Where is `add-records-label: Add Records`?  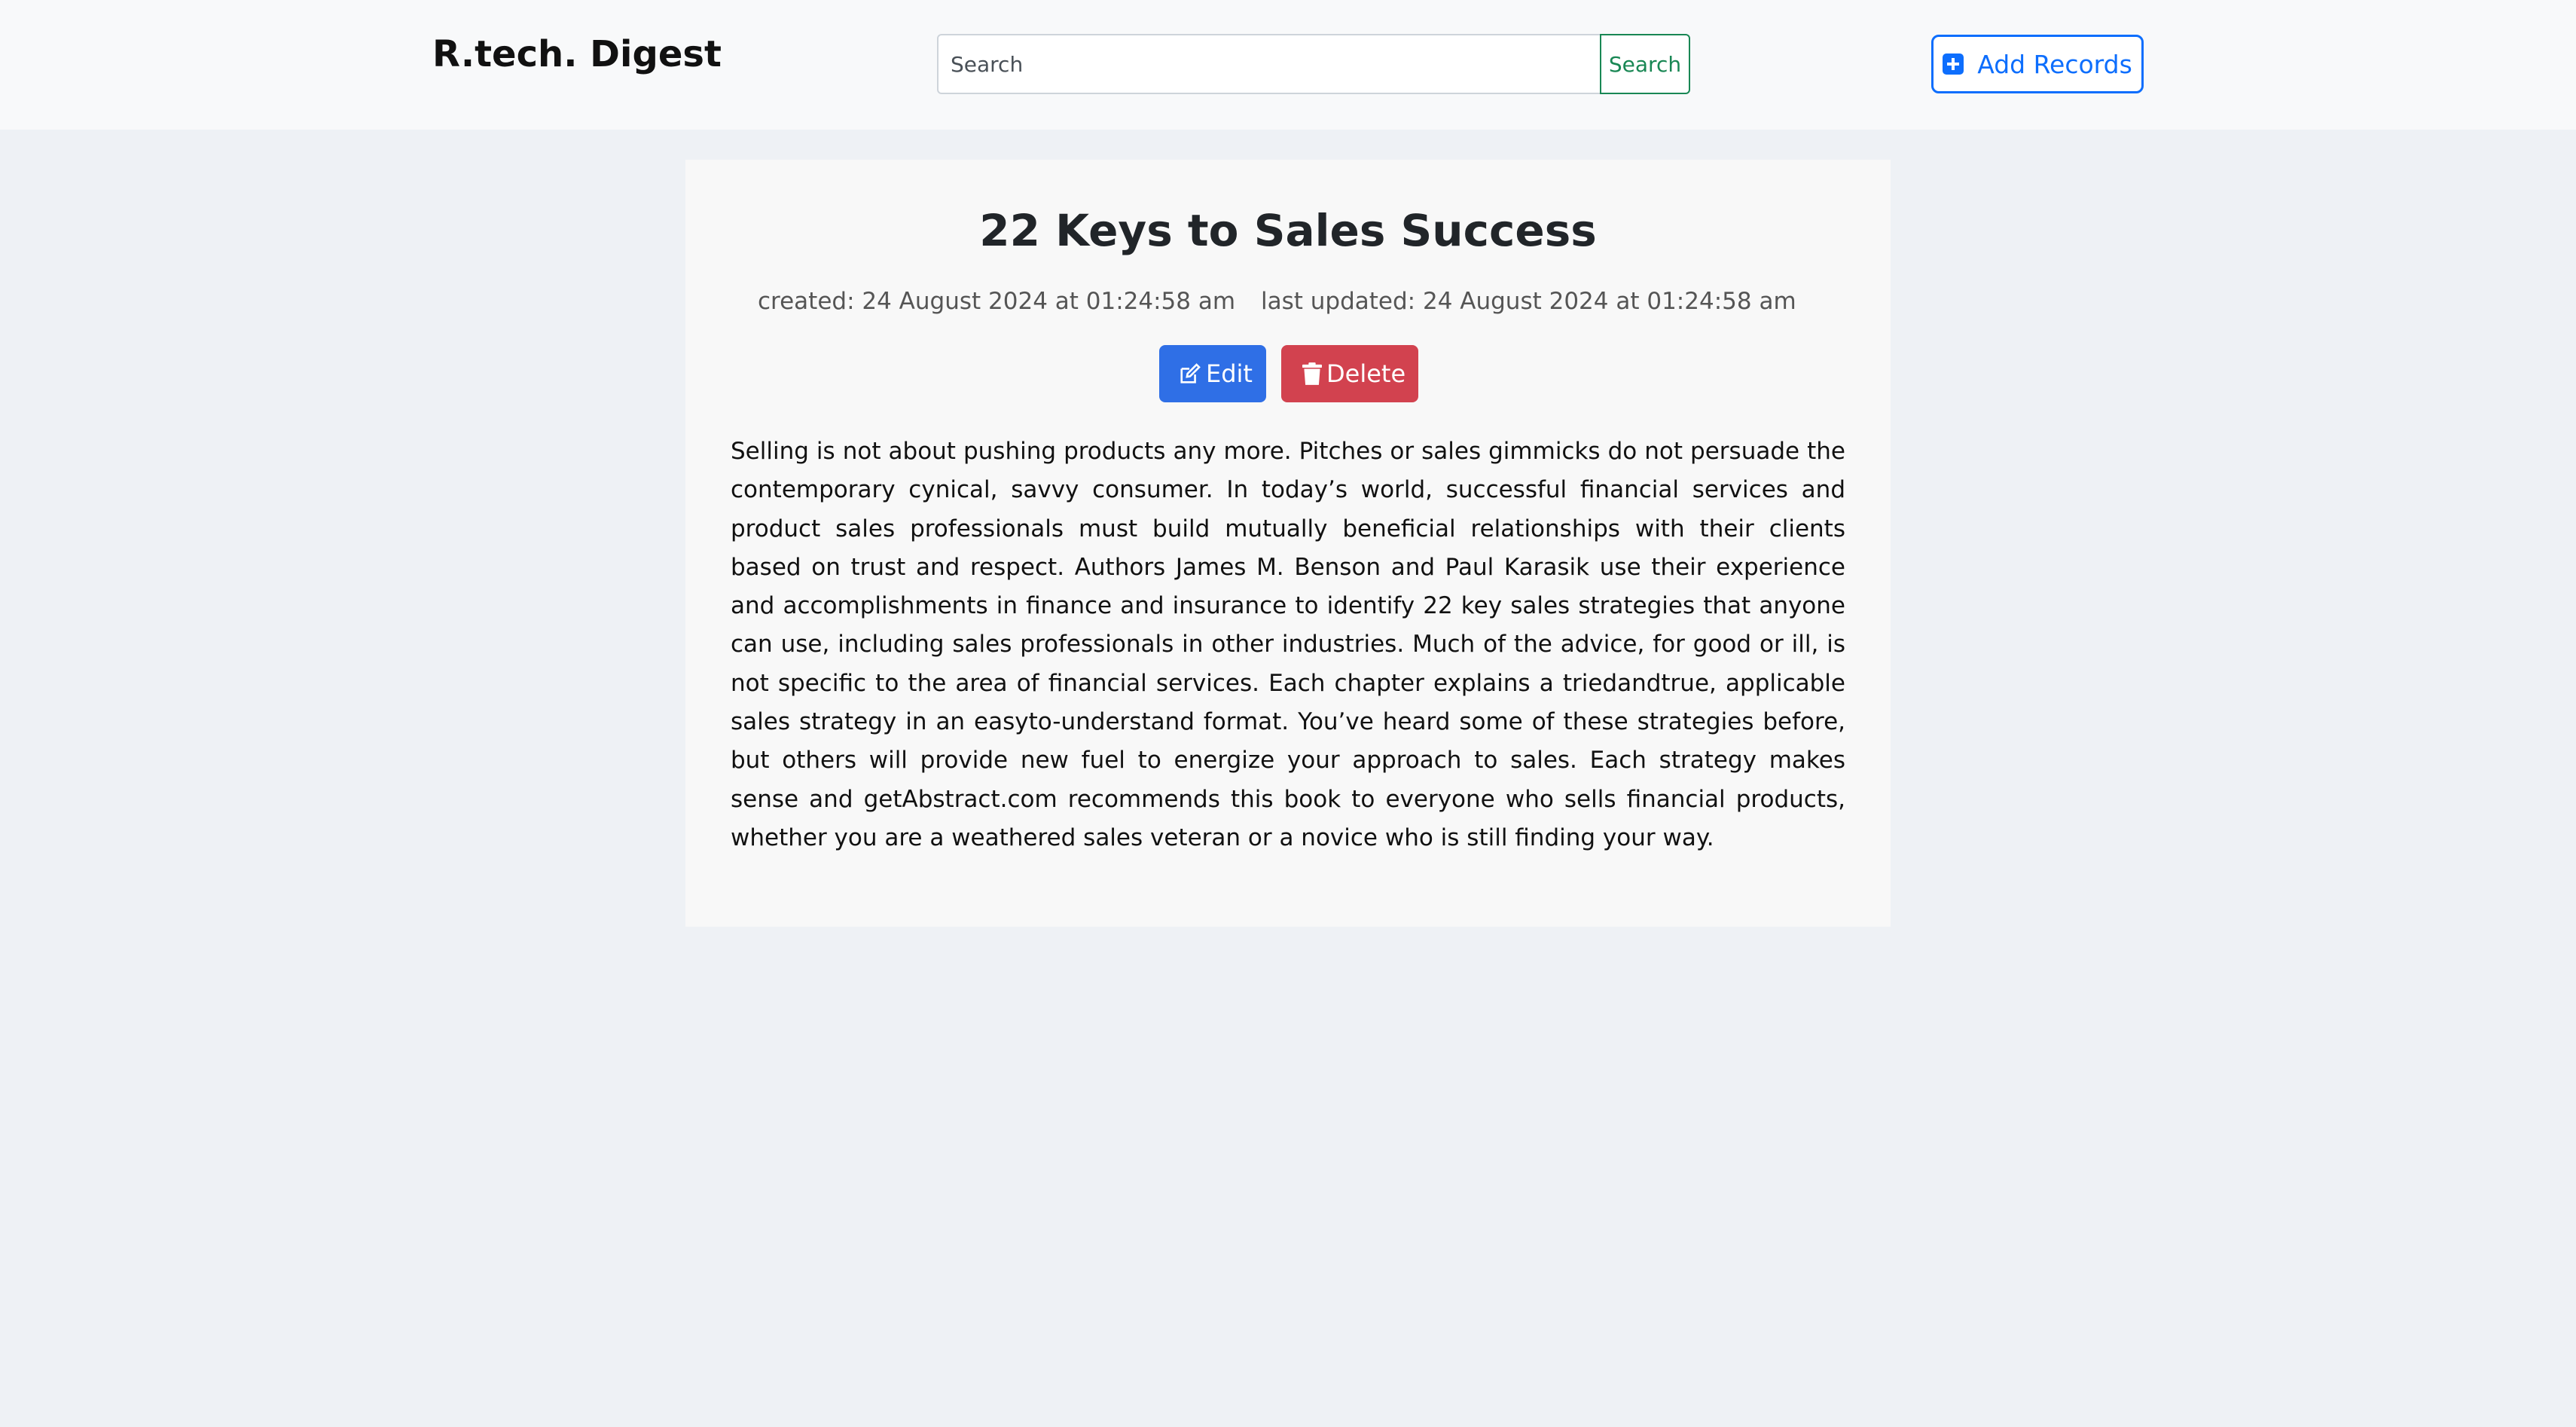
add-records-label: Add Records is located at coordinates (2054, 64).